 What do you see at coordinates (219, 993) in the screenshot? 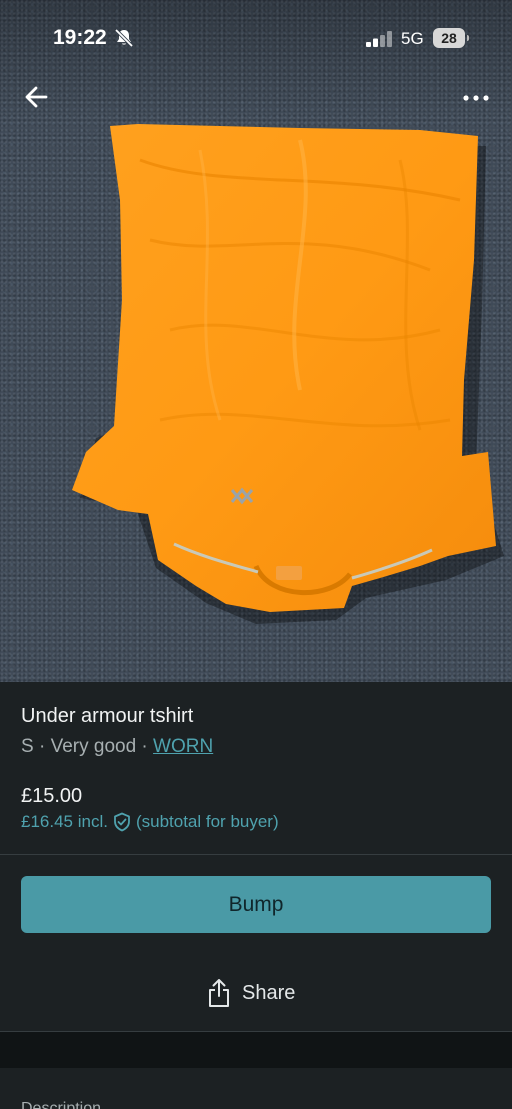
I see `share-icon` at bounding box center [219, 993].